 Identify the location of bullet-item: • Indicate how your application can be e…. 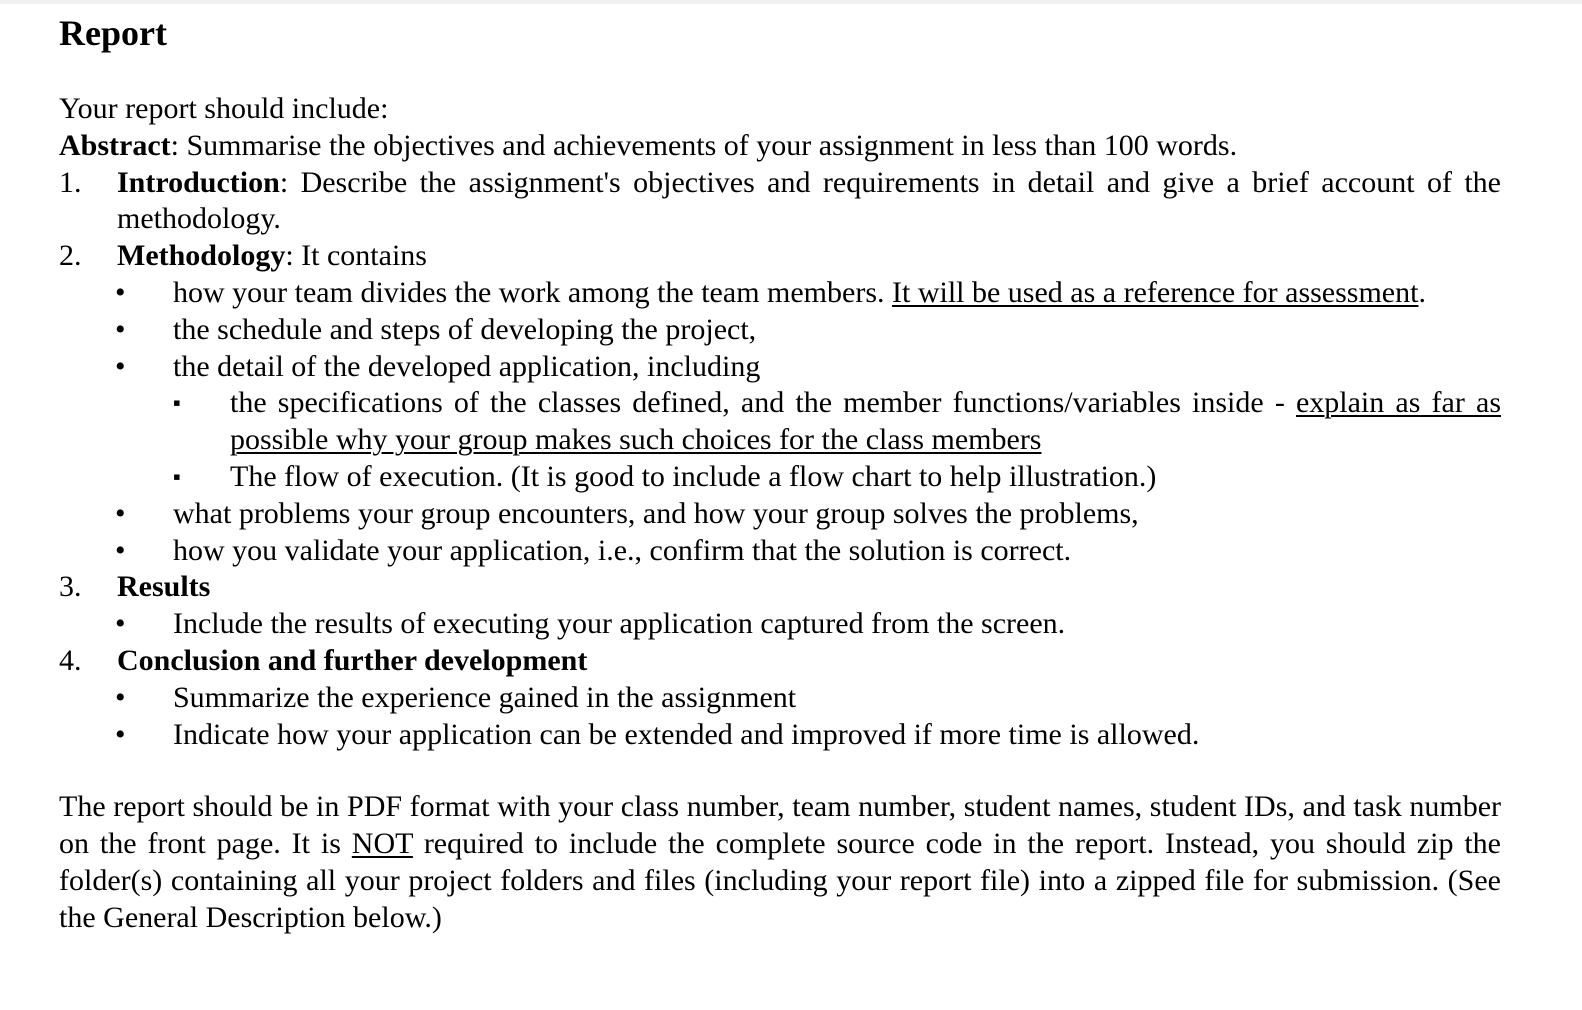
(780, 735).